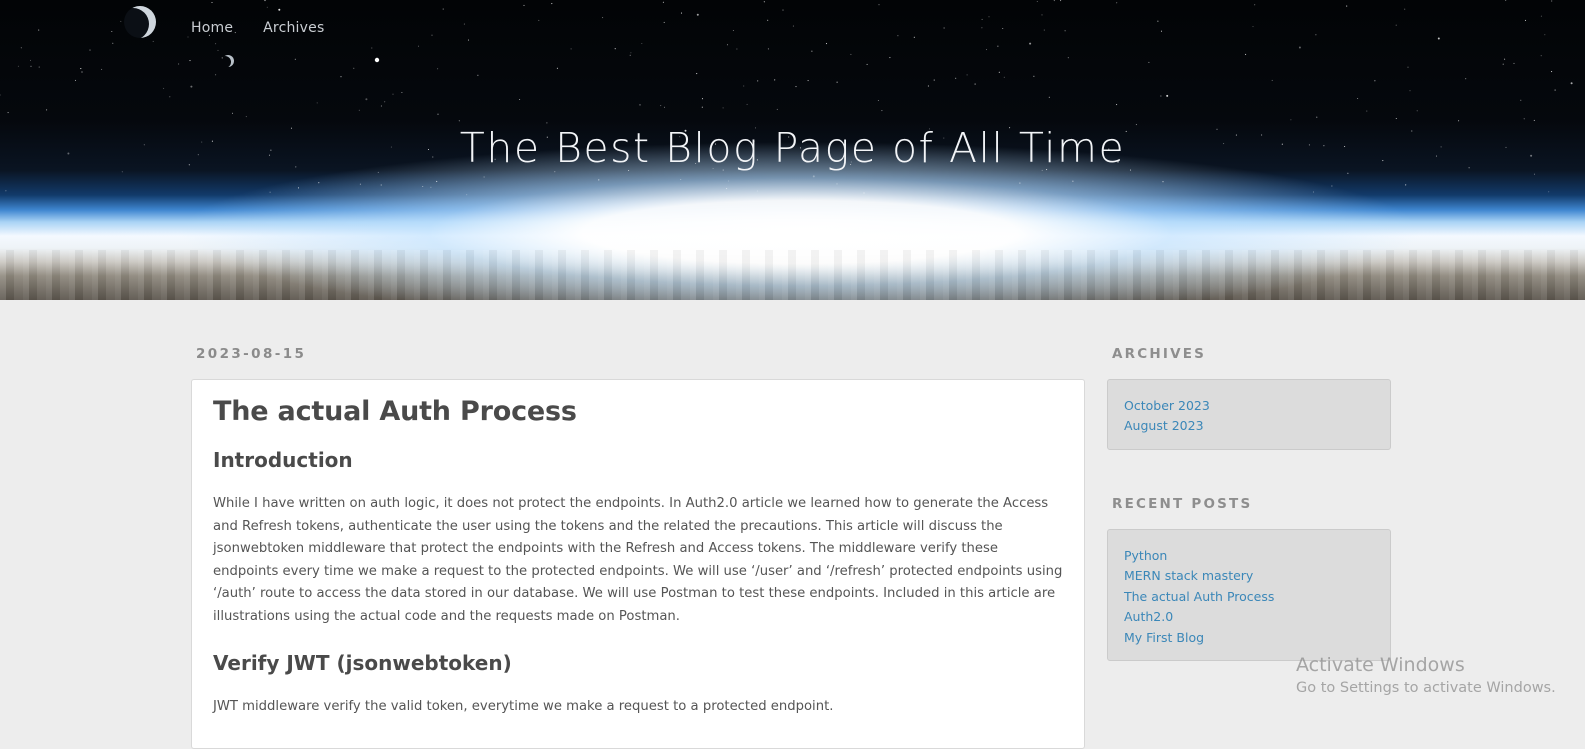 This screenshot has width=1585, height=749. Describe the element at coordinates (792, 275) in the screenshot. I see `earth-horizon-clouds` at that location.